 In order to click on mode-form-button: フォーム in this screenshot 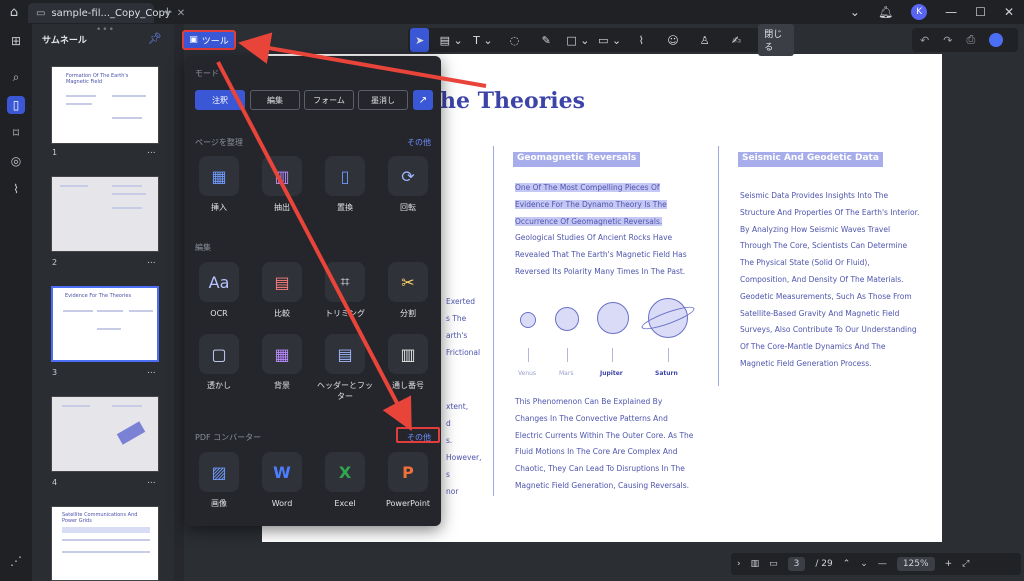, I will do `click(329, 100)`.